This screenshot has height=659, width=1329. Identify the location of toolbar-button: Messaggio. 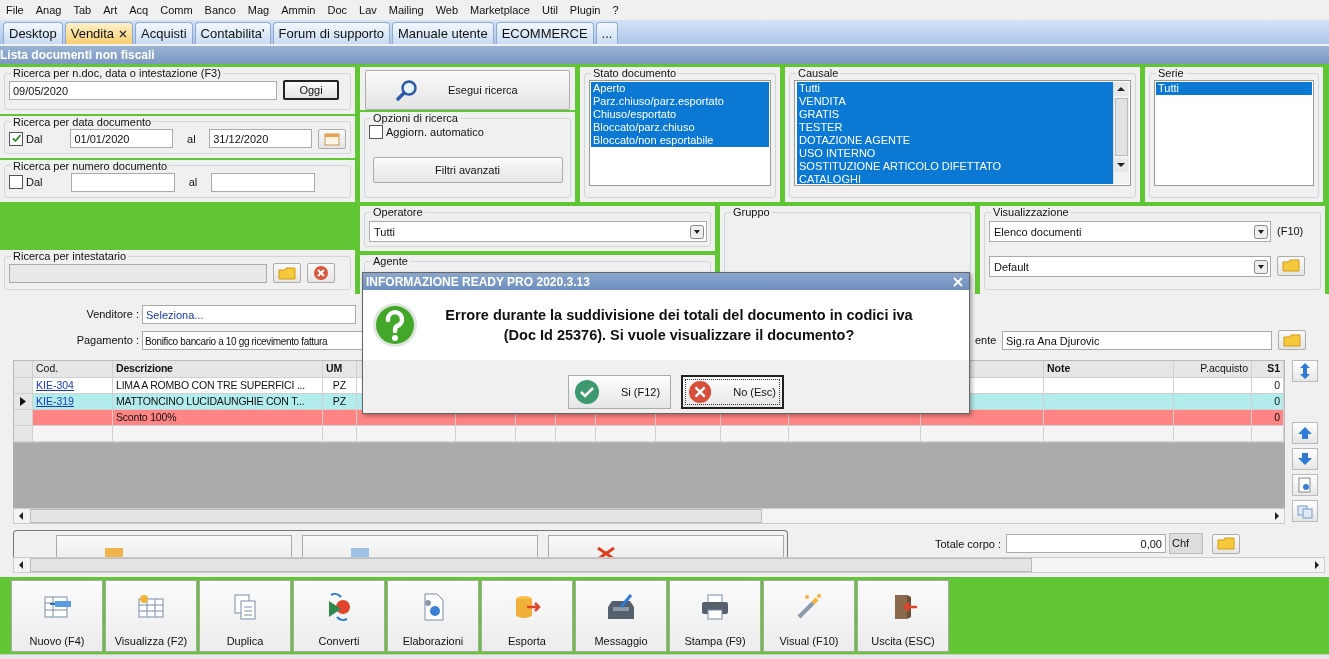
(621, 616).